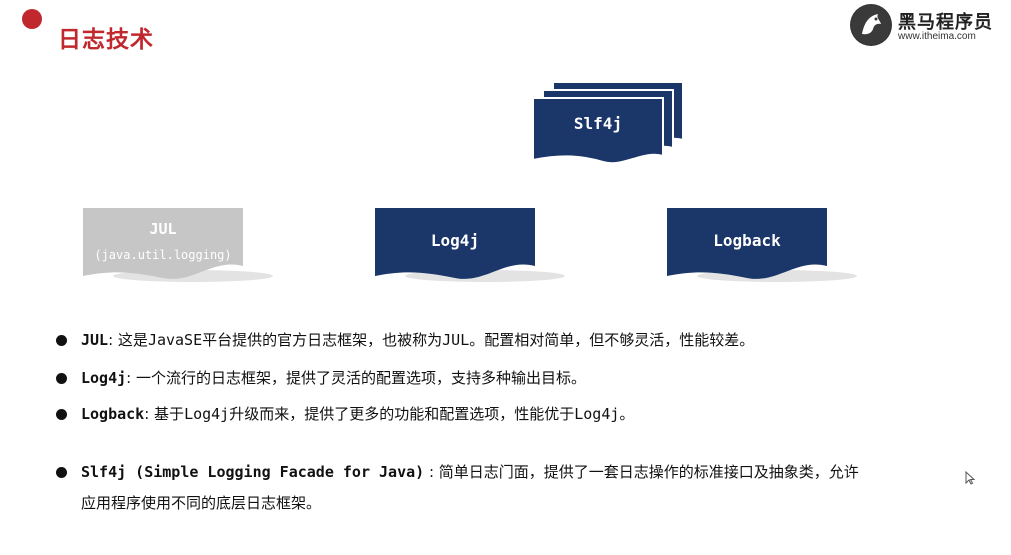  I want to click on slf4j-document-stack: Slf4j, so click(612, 123).